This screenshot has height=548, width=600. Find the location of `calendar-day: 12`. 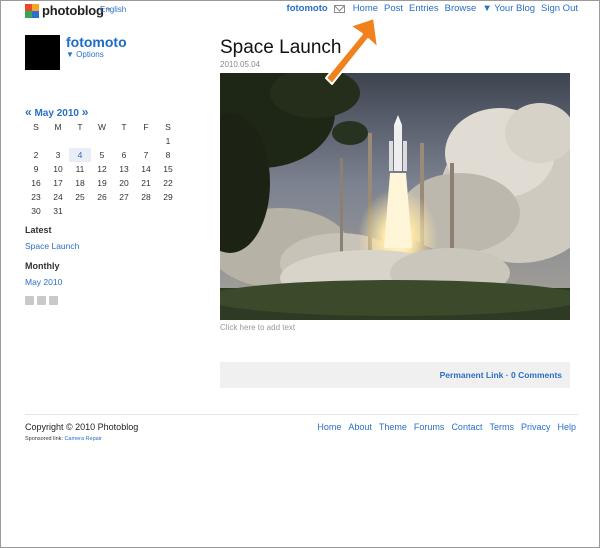

calendar-day: 12 is located at coordinates (102, 169).